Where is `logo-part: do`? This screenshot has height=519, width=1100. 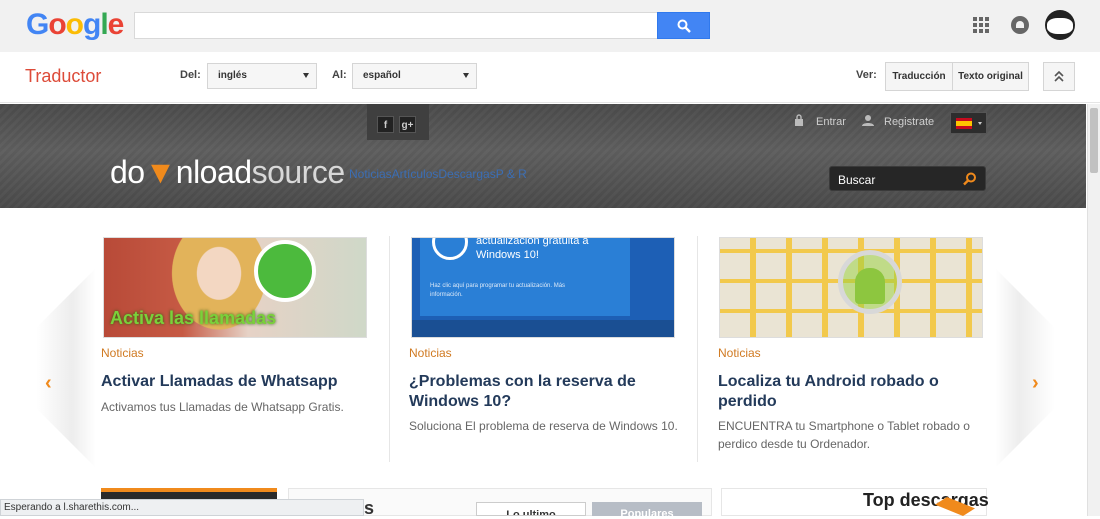
logo-part: do is located at coordinates (127, 172).